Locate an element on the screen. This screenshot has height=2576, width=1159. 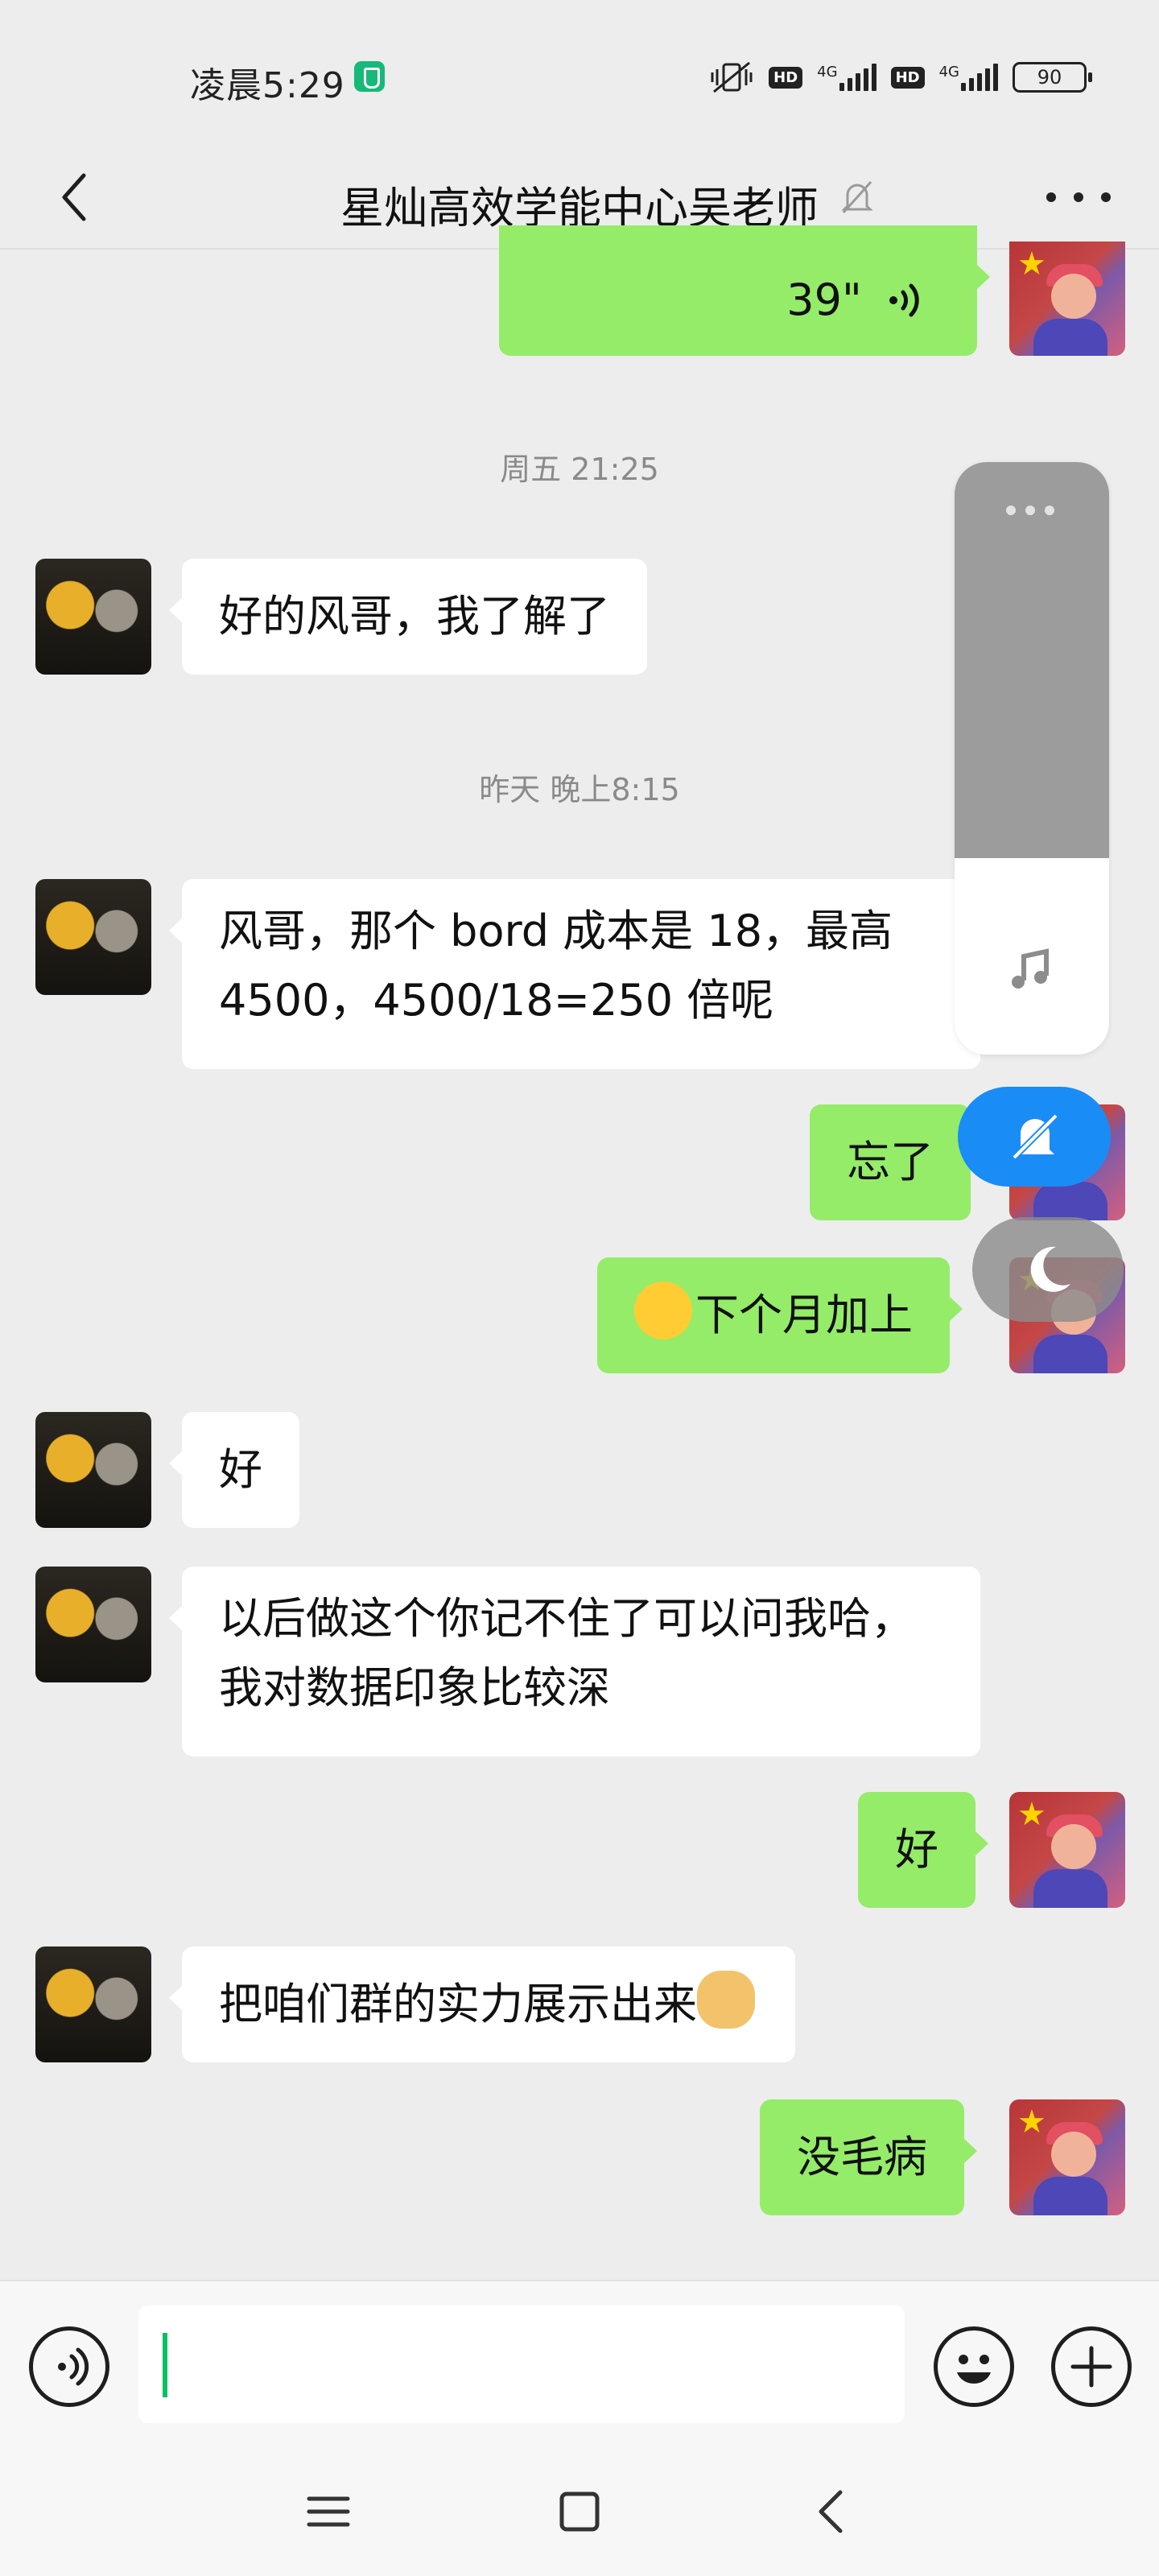
volume-more-icon is located at coordinates (1030, 510).